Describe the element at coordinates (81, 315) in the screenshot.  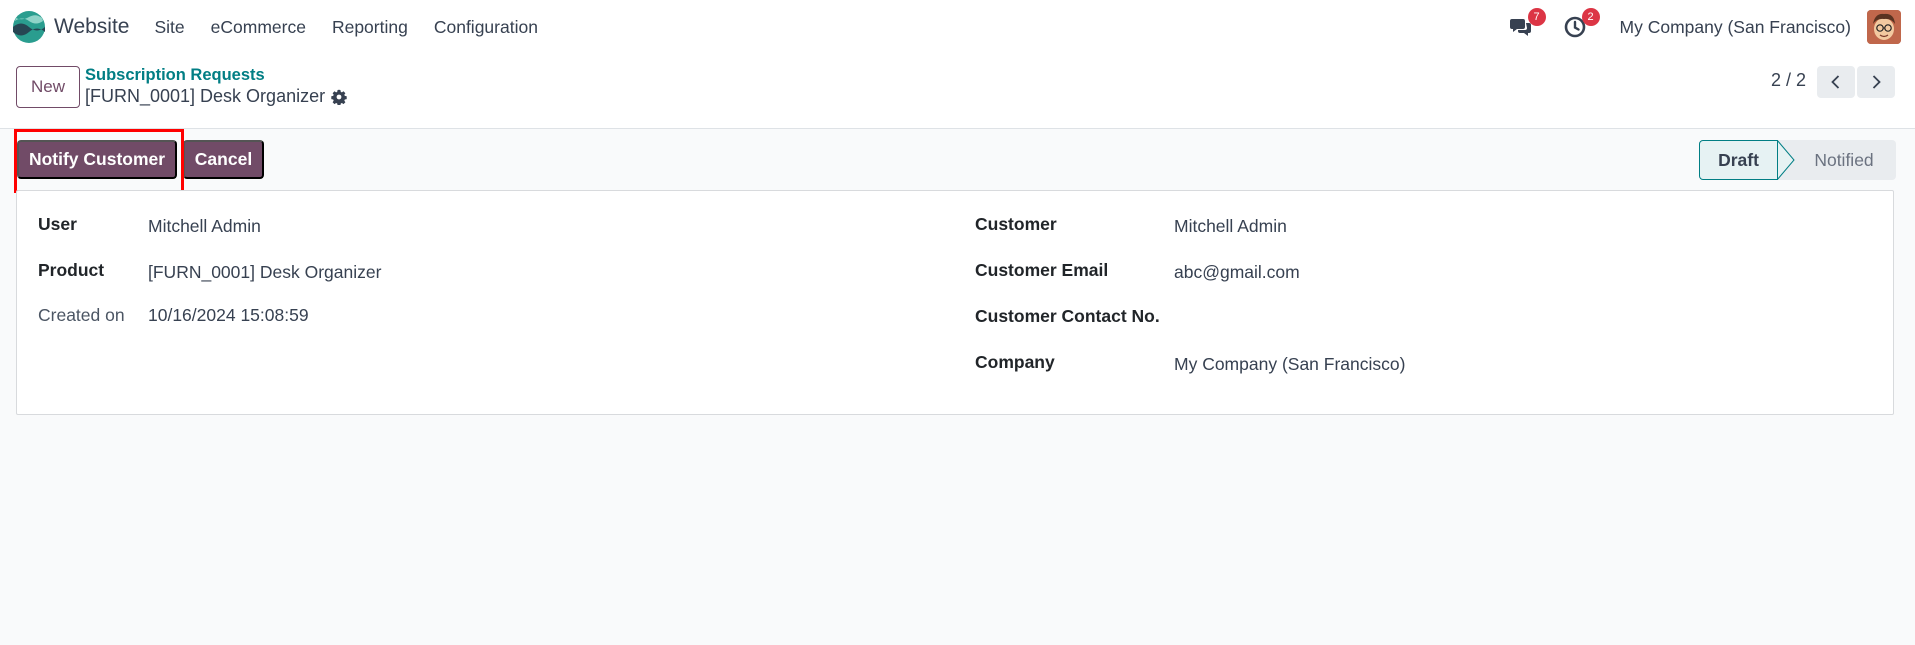
I see `field-label-created-on: Created on` at that location.